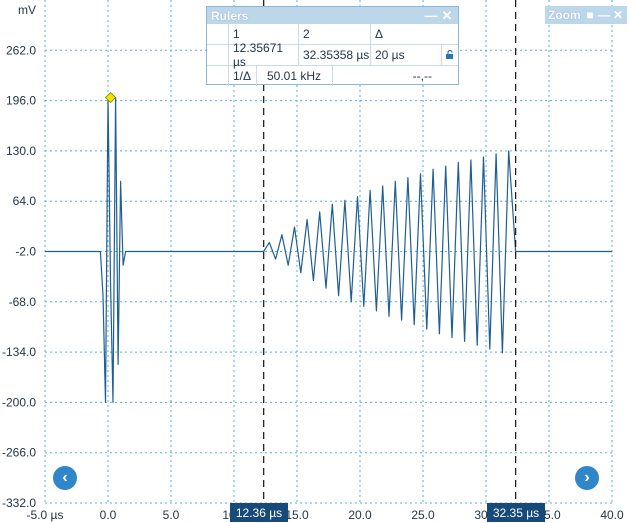 This screenshot has width=631, height=523. What do you see at coordinates (21, 50) in the screenshot?
I see `y-tick-label: 262.0` at bounding box center [21, 50].